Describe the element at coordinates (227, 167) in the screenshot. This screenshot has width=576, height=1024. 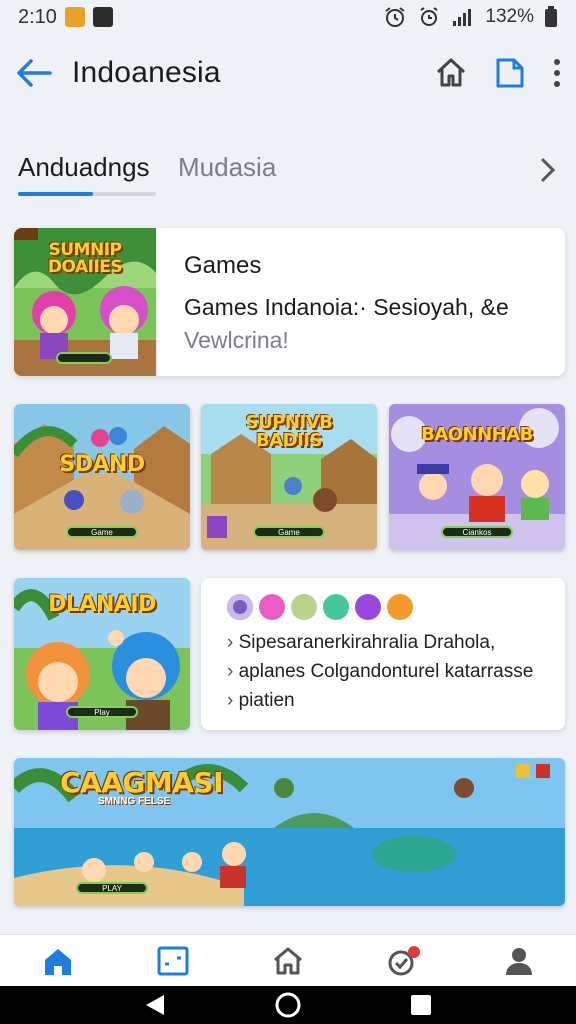
I see `tab-mudasia: Mudasia` at that location.